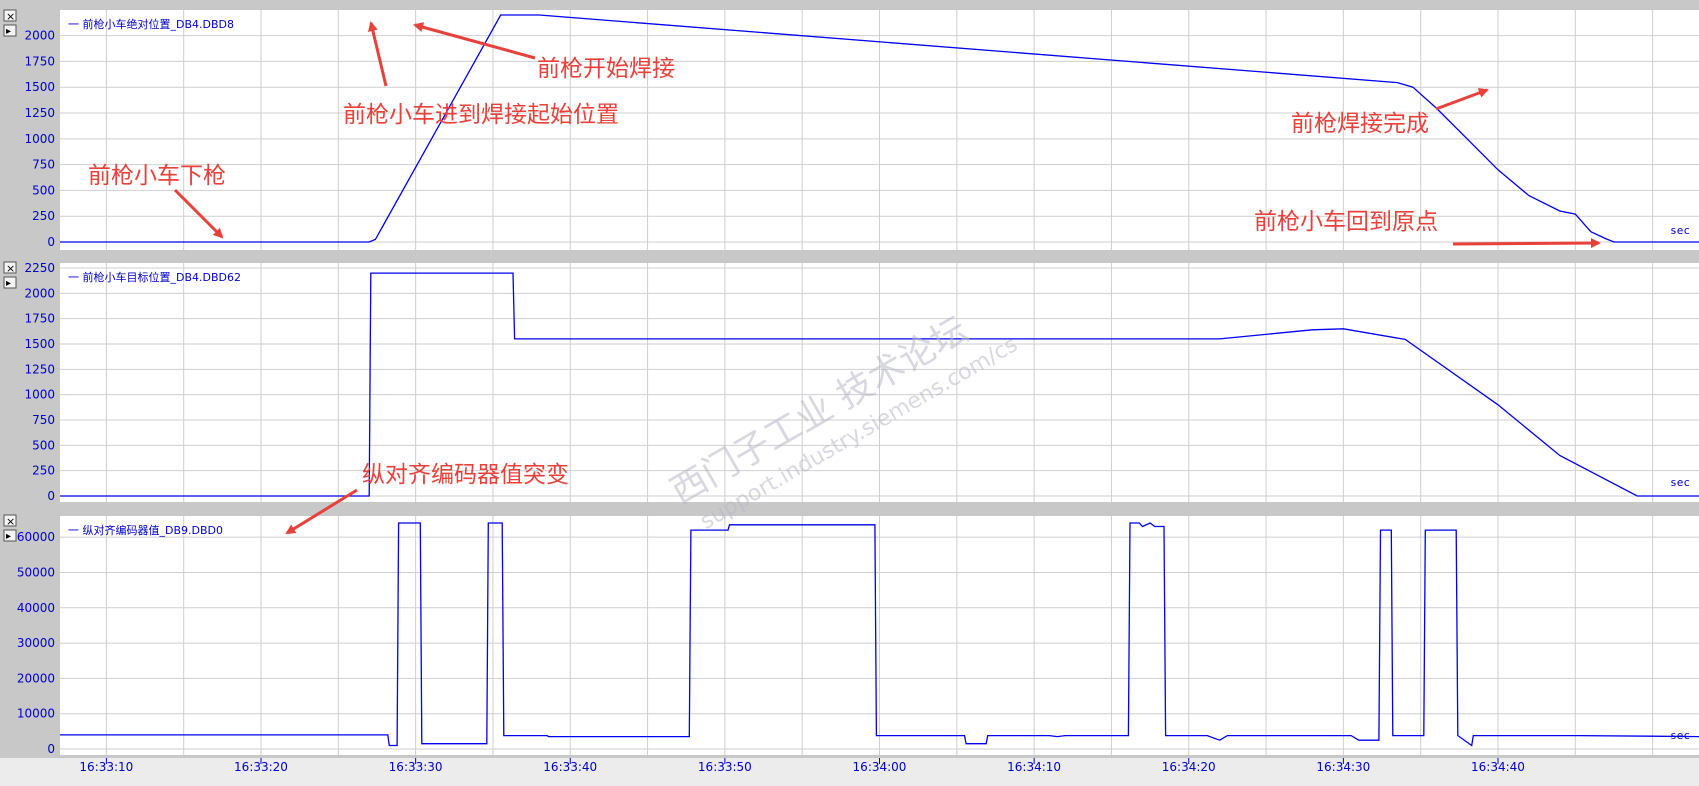 This screenshot has width=1699, height=786. Describe the element at coordinates (157, 176) in the screenshot. I see `annotation-torch-down: 前枪小车下枪` at that location.